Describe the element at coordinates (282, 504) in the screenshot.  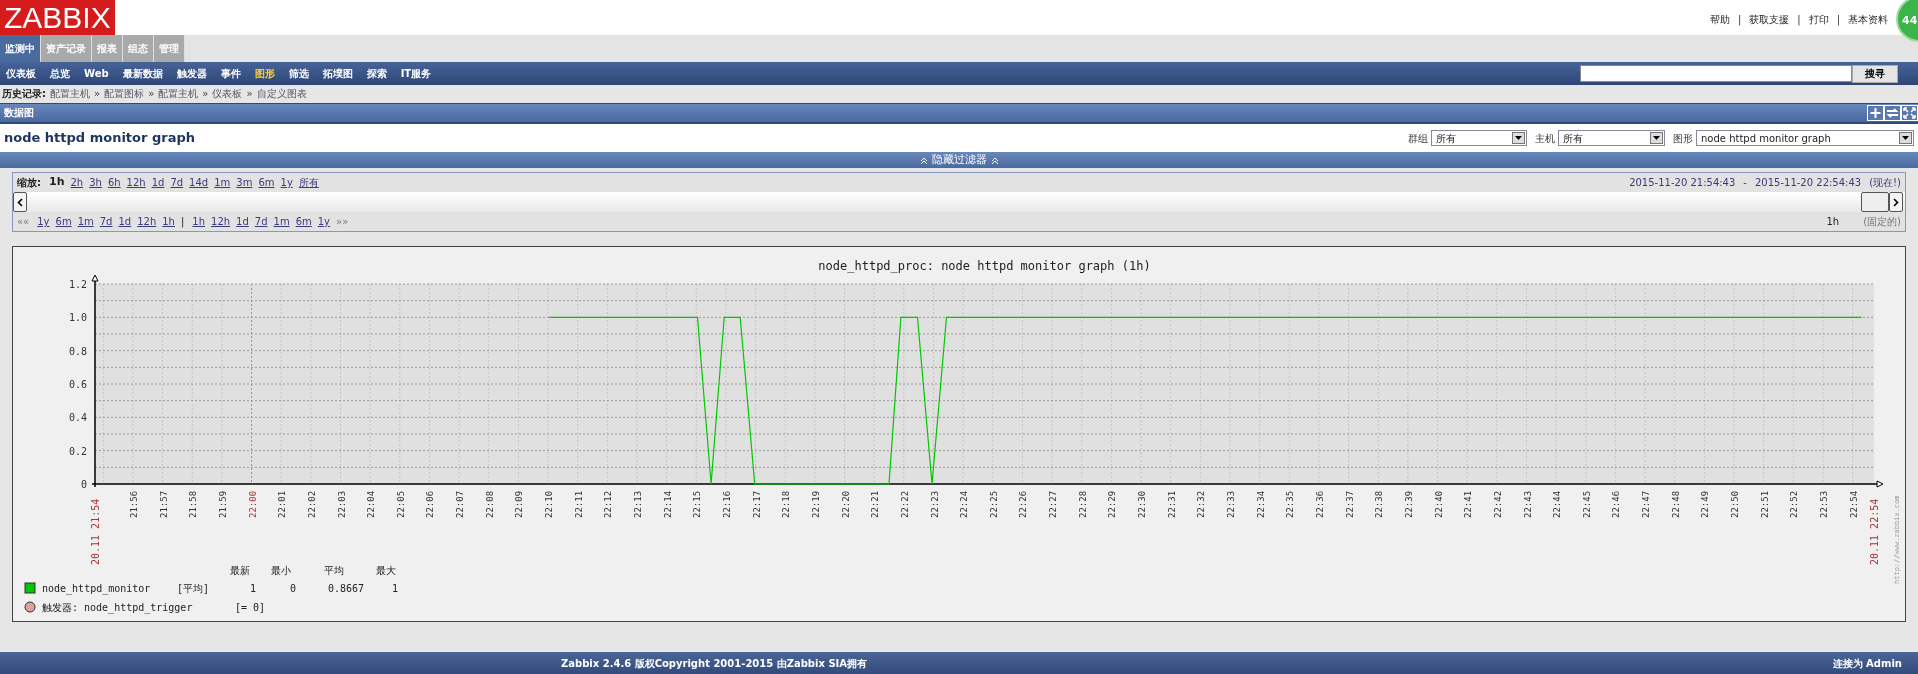
I see `axis-label: 22:01` at that location.